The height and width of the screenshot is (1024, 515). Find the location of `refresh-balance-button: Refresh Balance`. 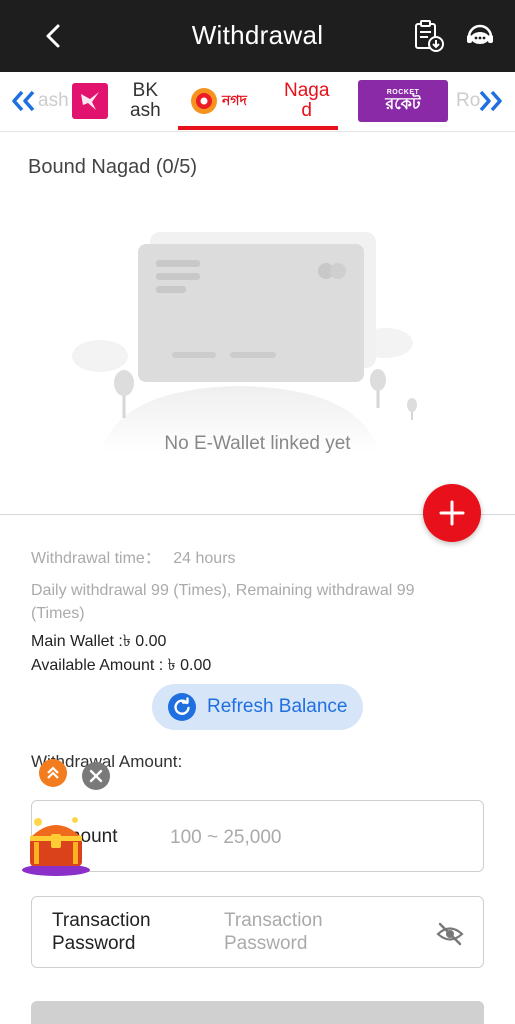

refresh-balance-button: Refresh Balance is located at coordinates (257, 707).